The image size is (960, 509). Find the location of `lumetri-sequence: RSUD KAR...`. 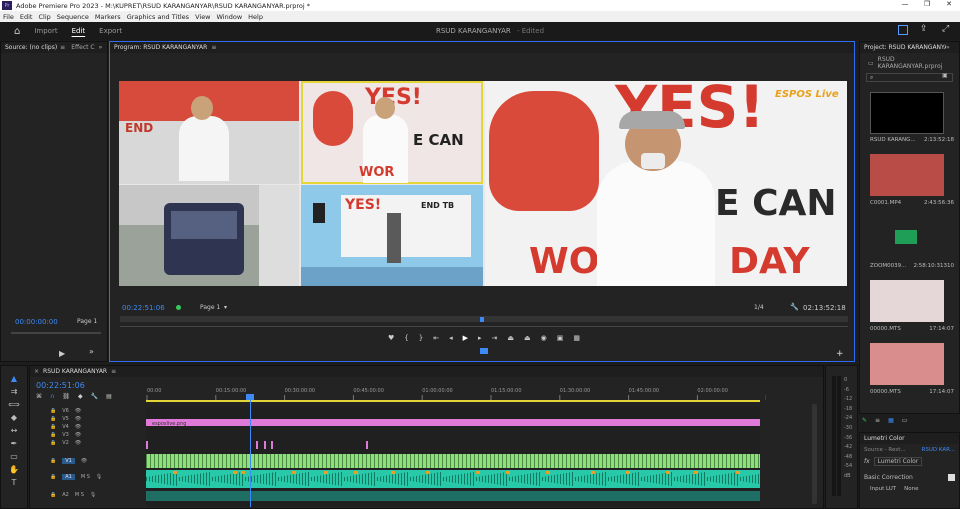

lumetri-sequence: RSUD KAR... is located at coordinates (938, 450).